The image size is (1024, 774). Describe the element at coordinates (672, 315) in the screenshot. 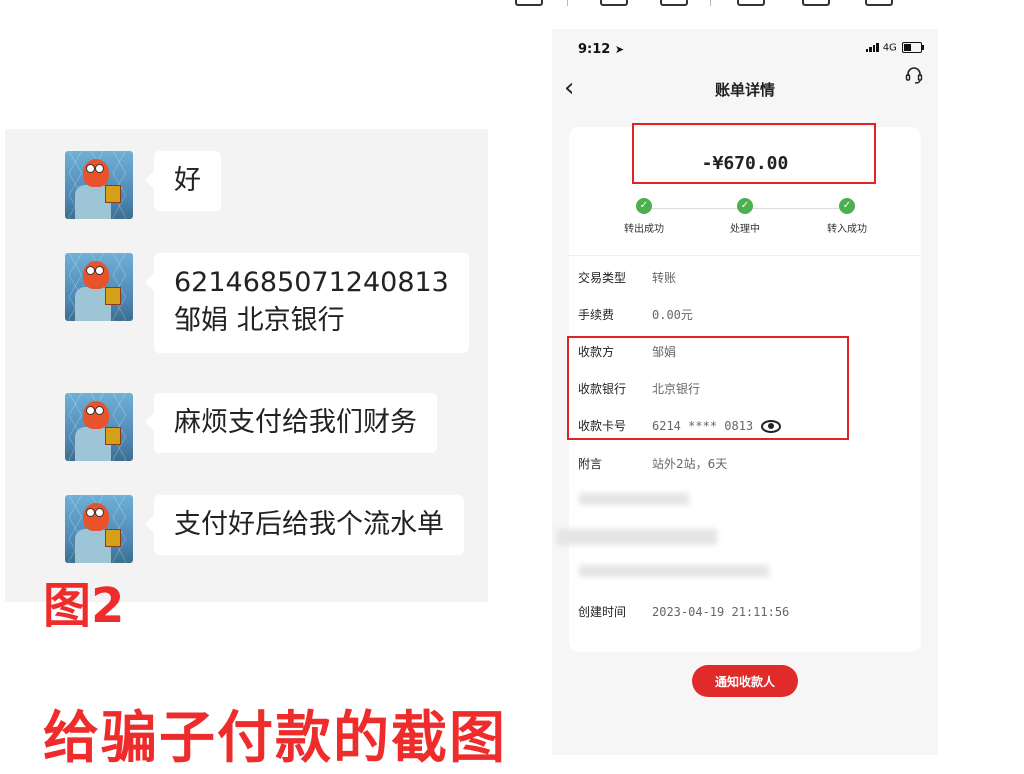

I see `detail-value: 0.00元` at that location.